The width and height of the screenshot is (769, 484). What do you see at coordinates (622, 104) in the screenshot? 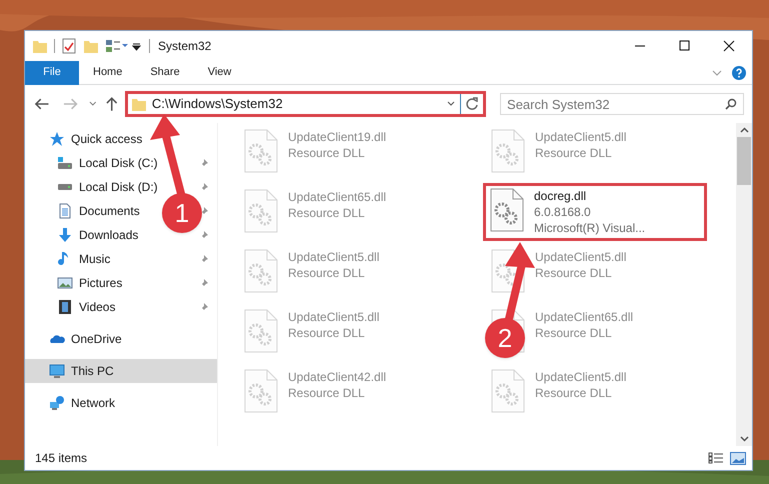
I see `search-field: Search System32` at bounding box center [622, 104].